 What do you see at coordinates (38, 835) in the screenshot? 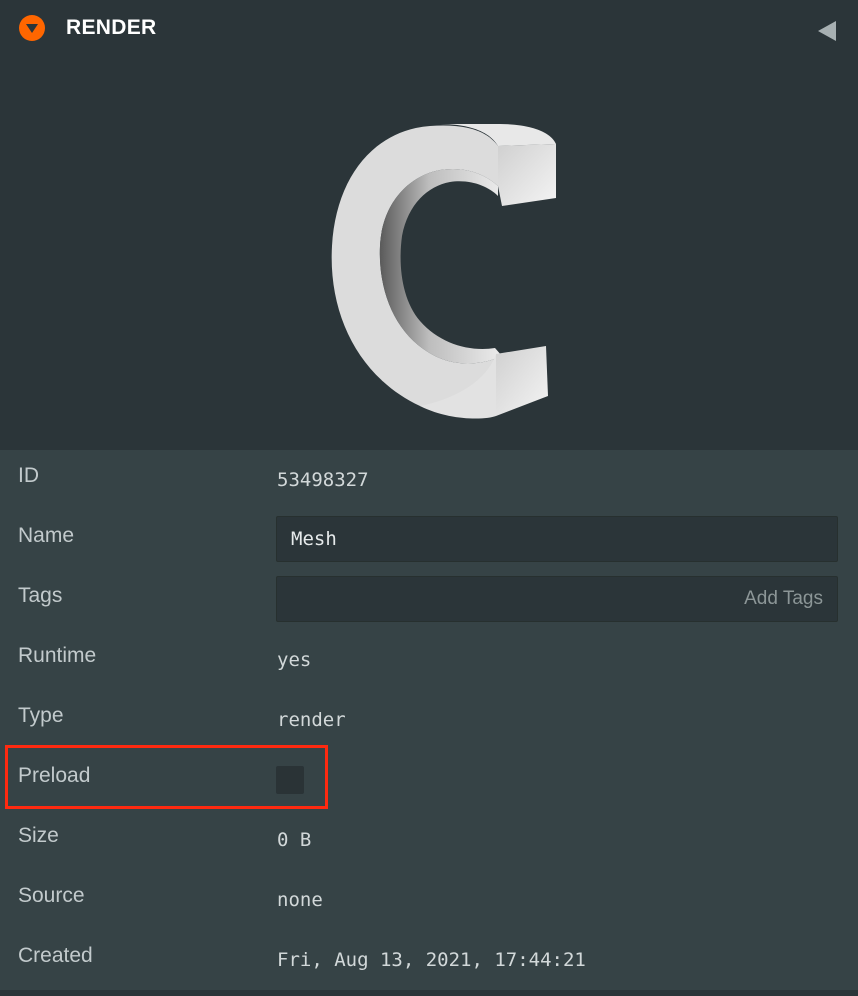
I see `size-label: Size` at bounding box center [38, 835].